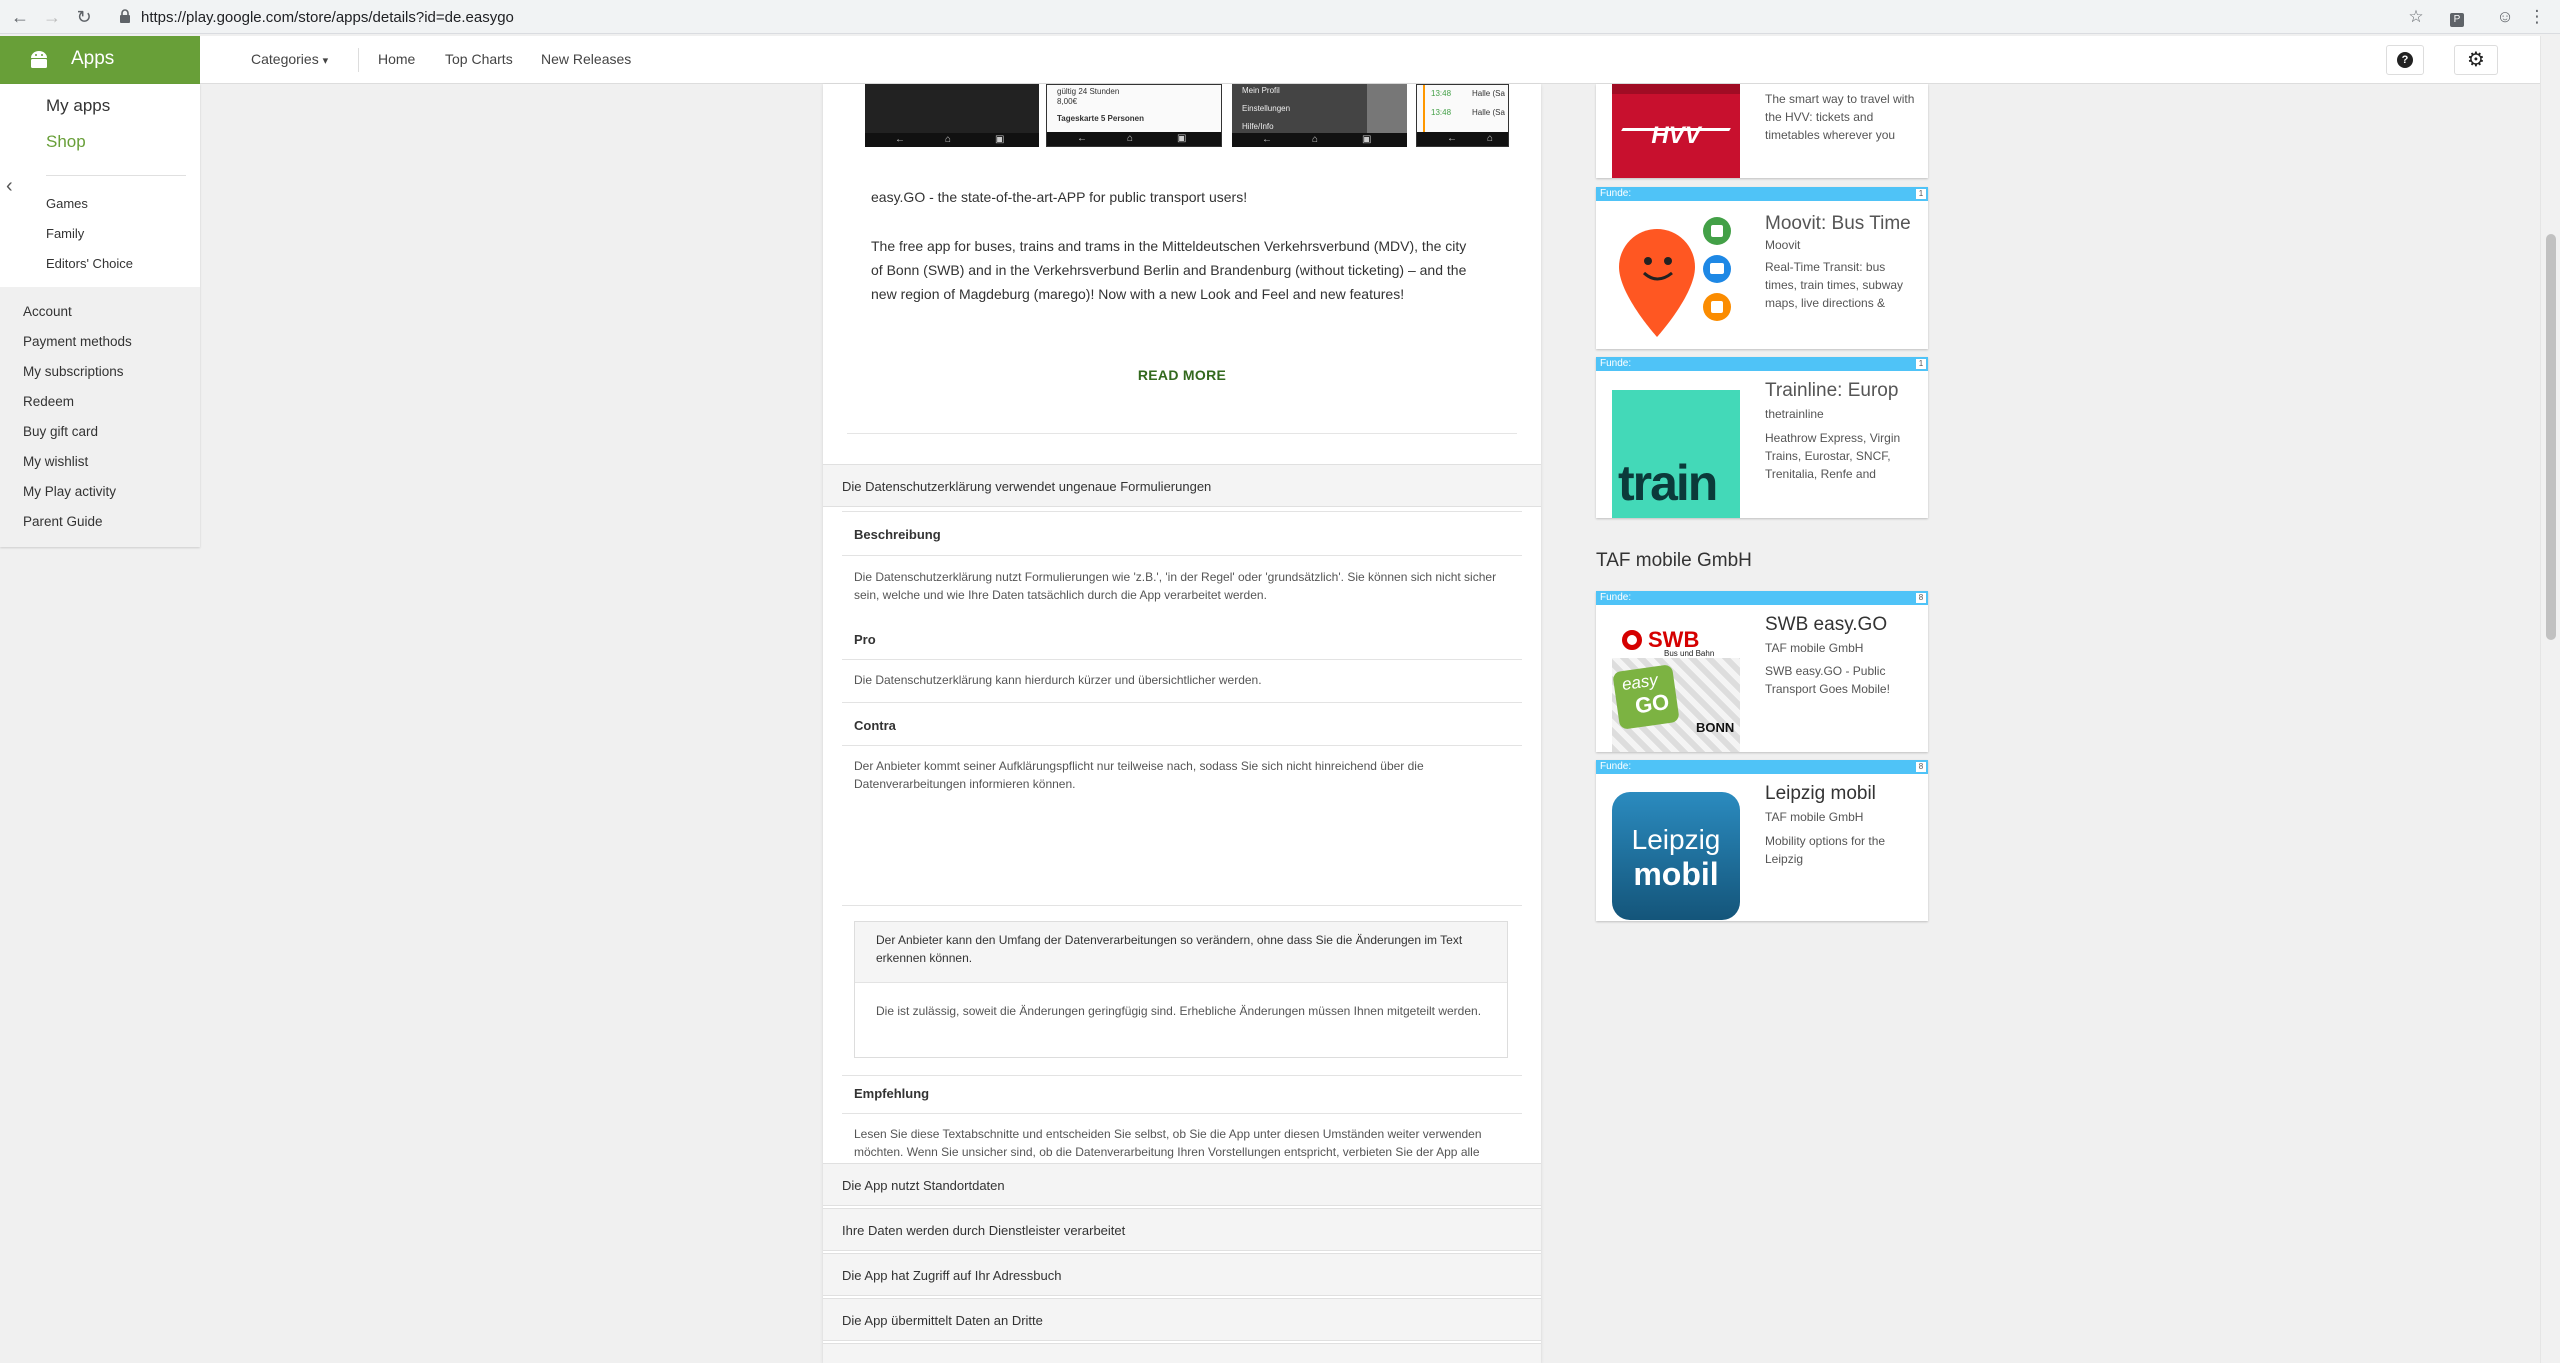 This screenshot has height=1363, width=2560. I want to click on card-developer: Moovit, so click(1782, 245).